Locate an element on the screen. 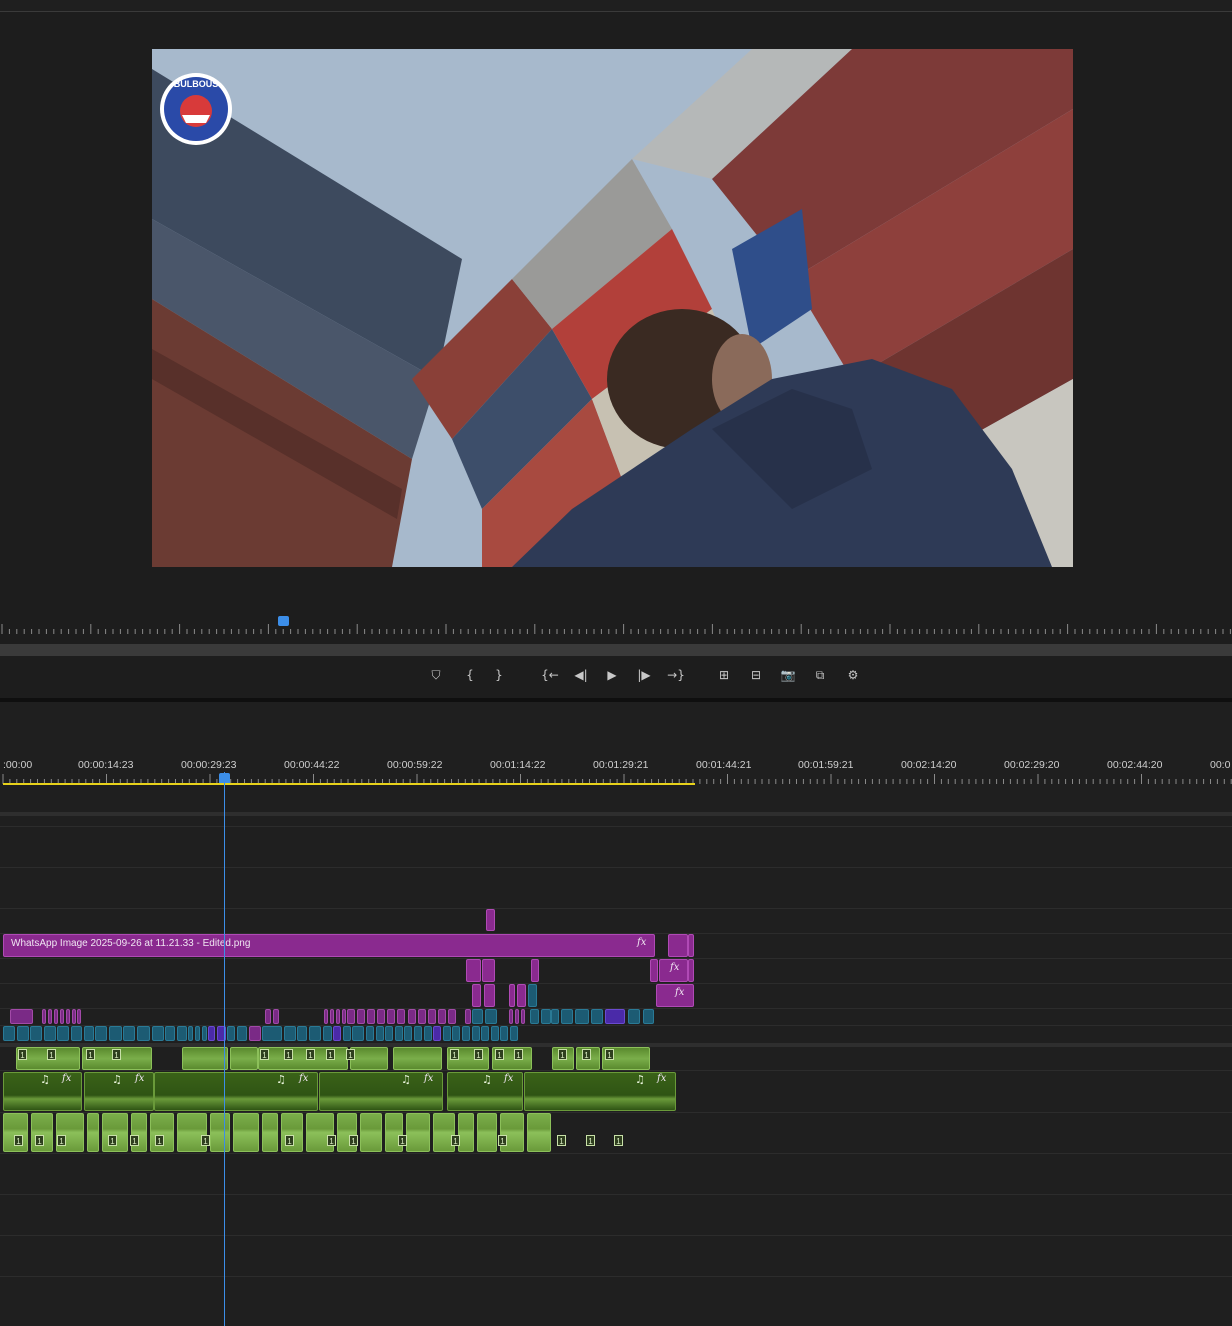  monitor-playhead is located at coordinates (283, 621).